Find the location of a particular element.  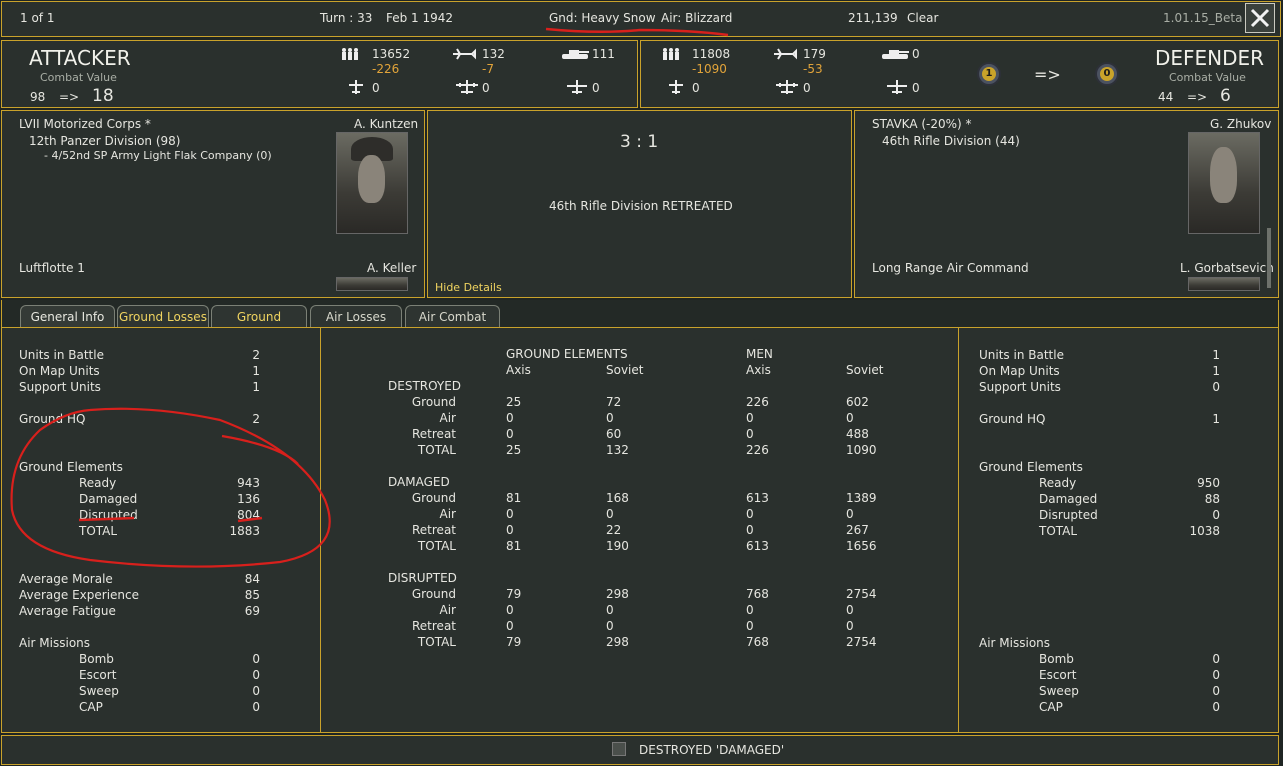

defender-aircraft: 179 is located at coordinates (814, 54).